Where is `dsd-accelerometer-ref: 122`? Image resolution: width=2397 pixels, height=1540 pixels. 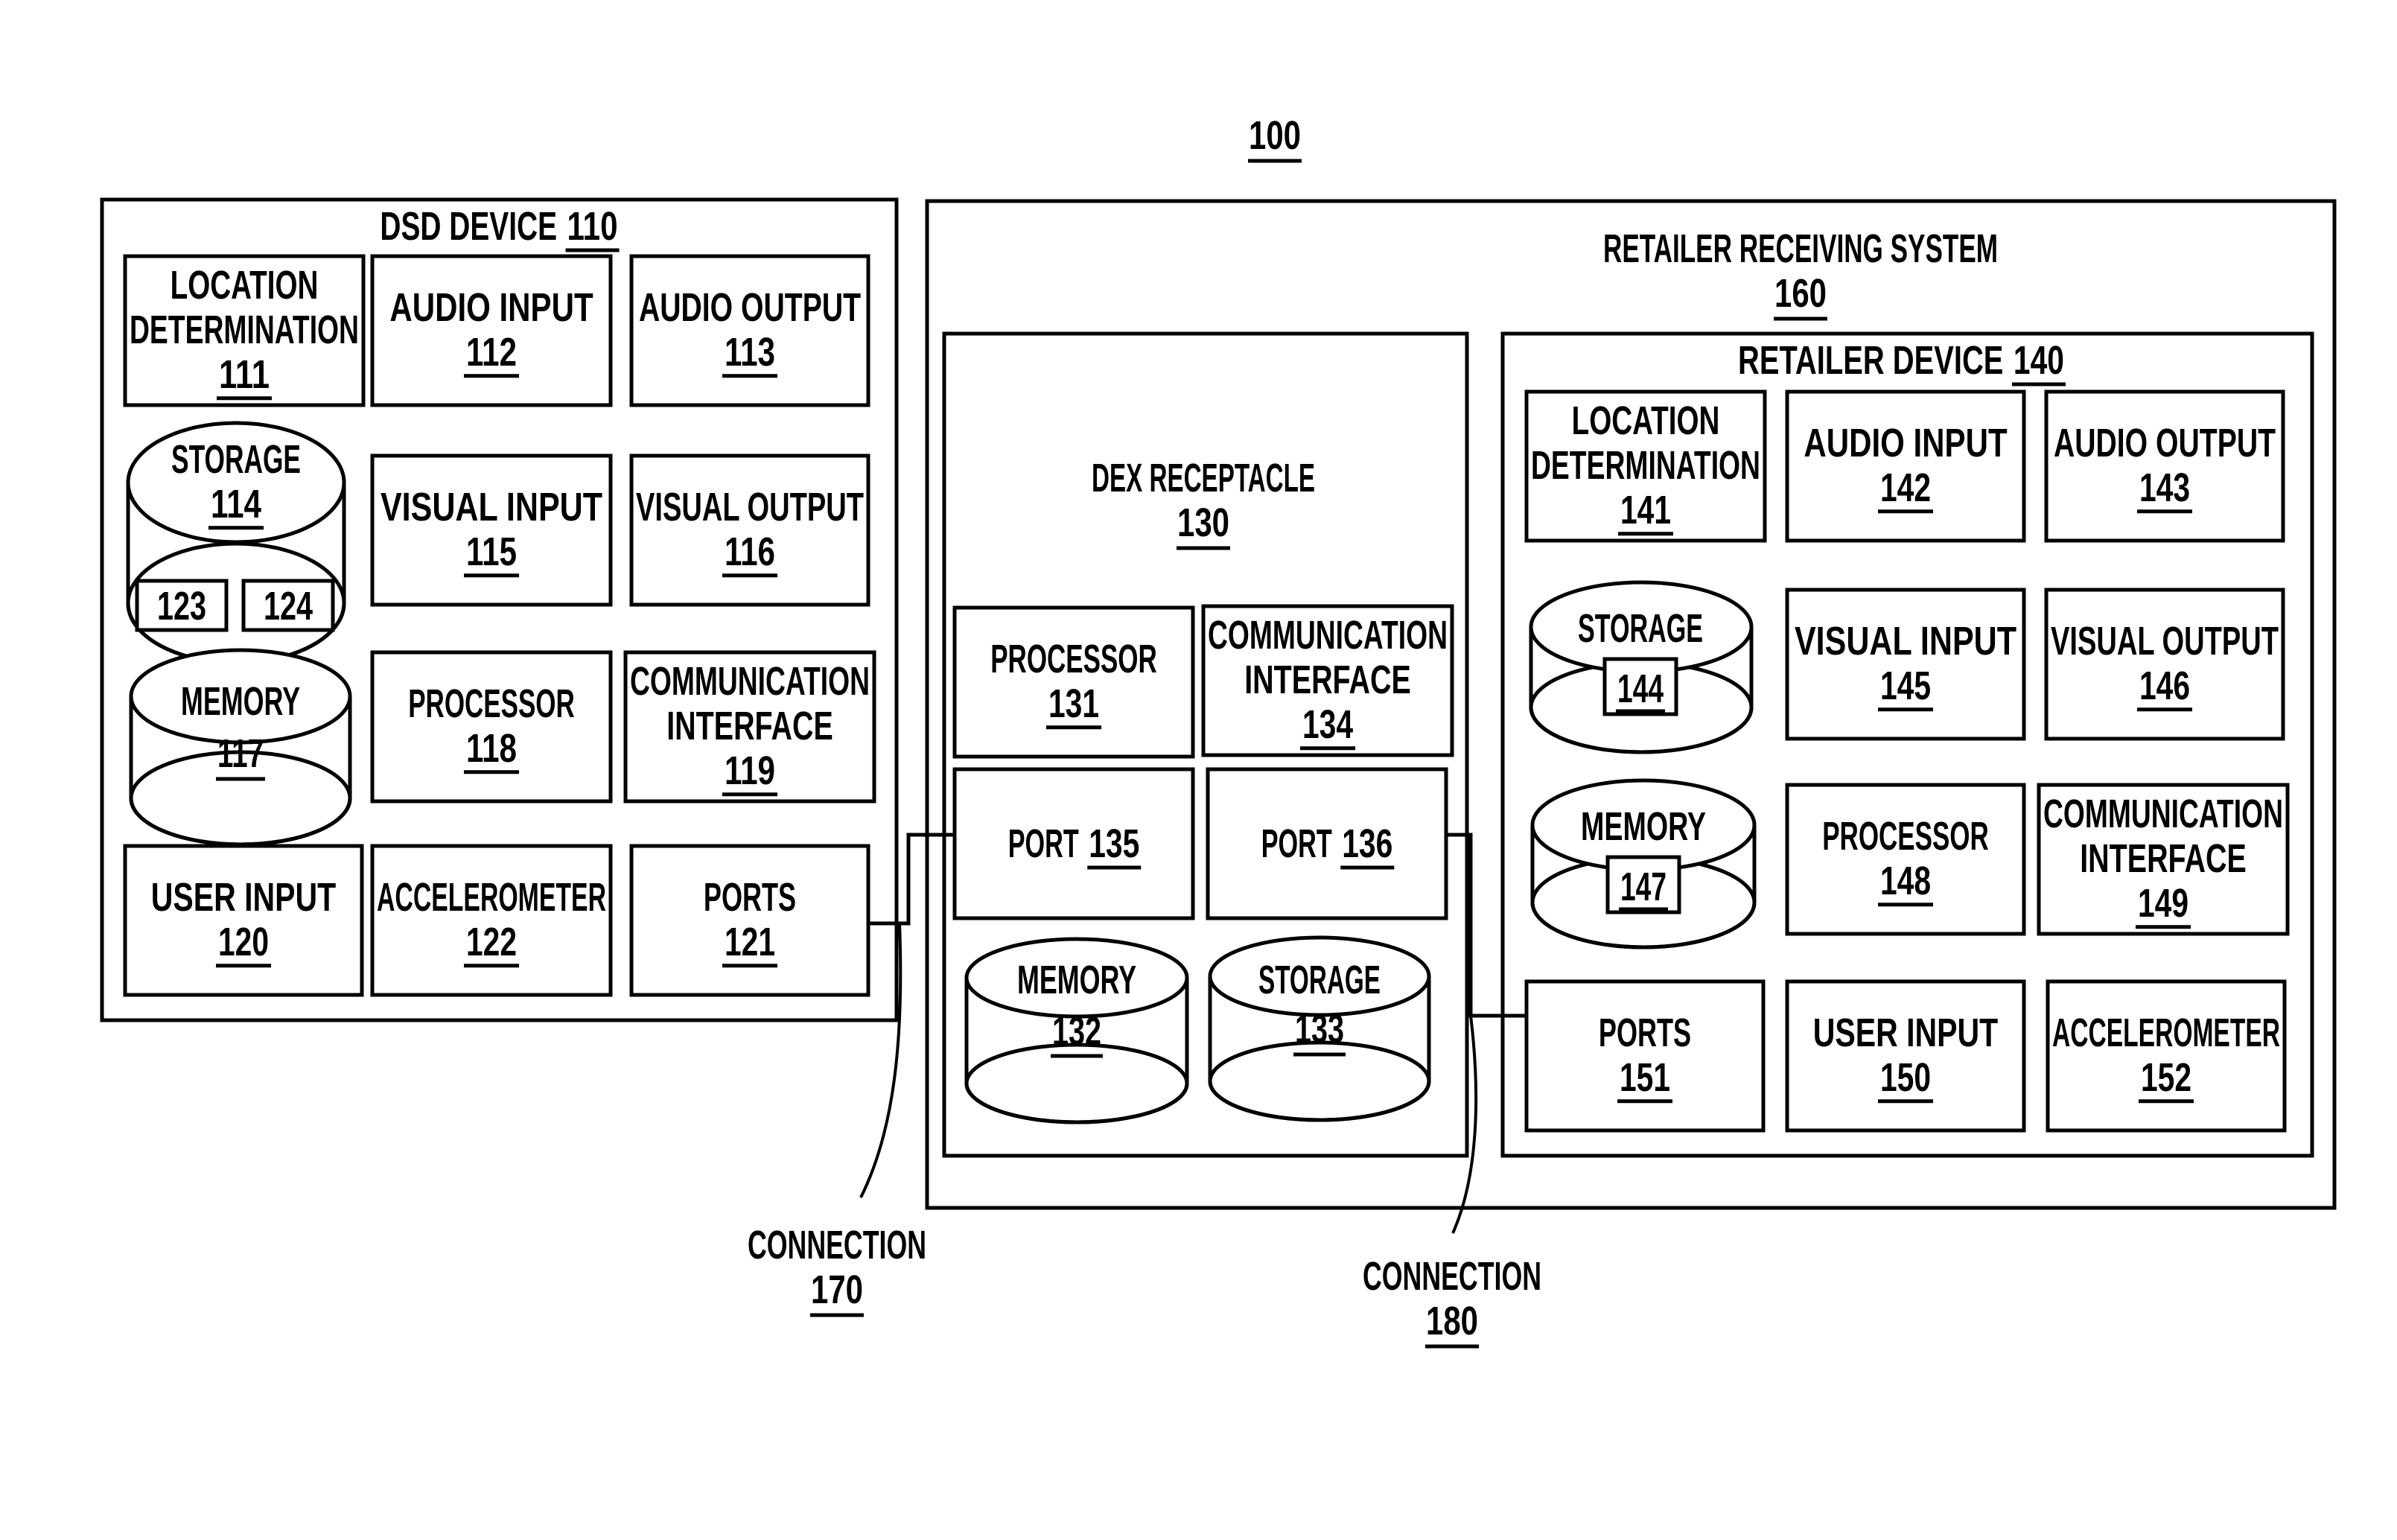
dsd-accelerometer-ref: 122 is located at coordinates (491, 942).